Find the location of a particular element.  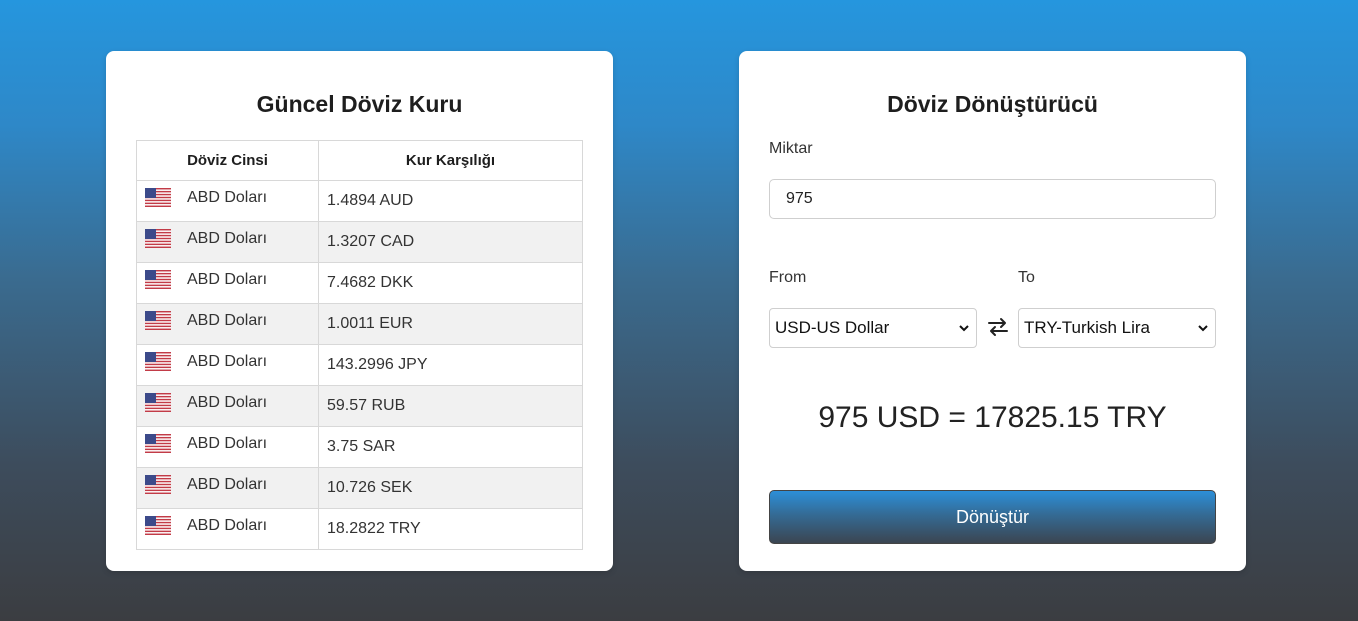

rate-value-cell: 1.0011 EUR is located at coordinates (450, 324).